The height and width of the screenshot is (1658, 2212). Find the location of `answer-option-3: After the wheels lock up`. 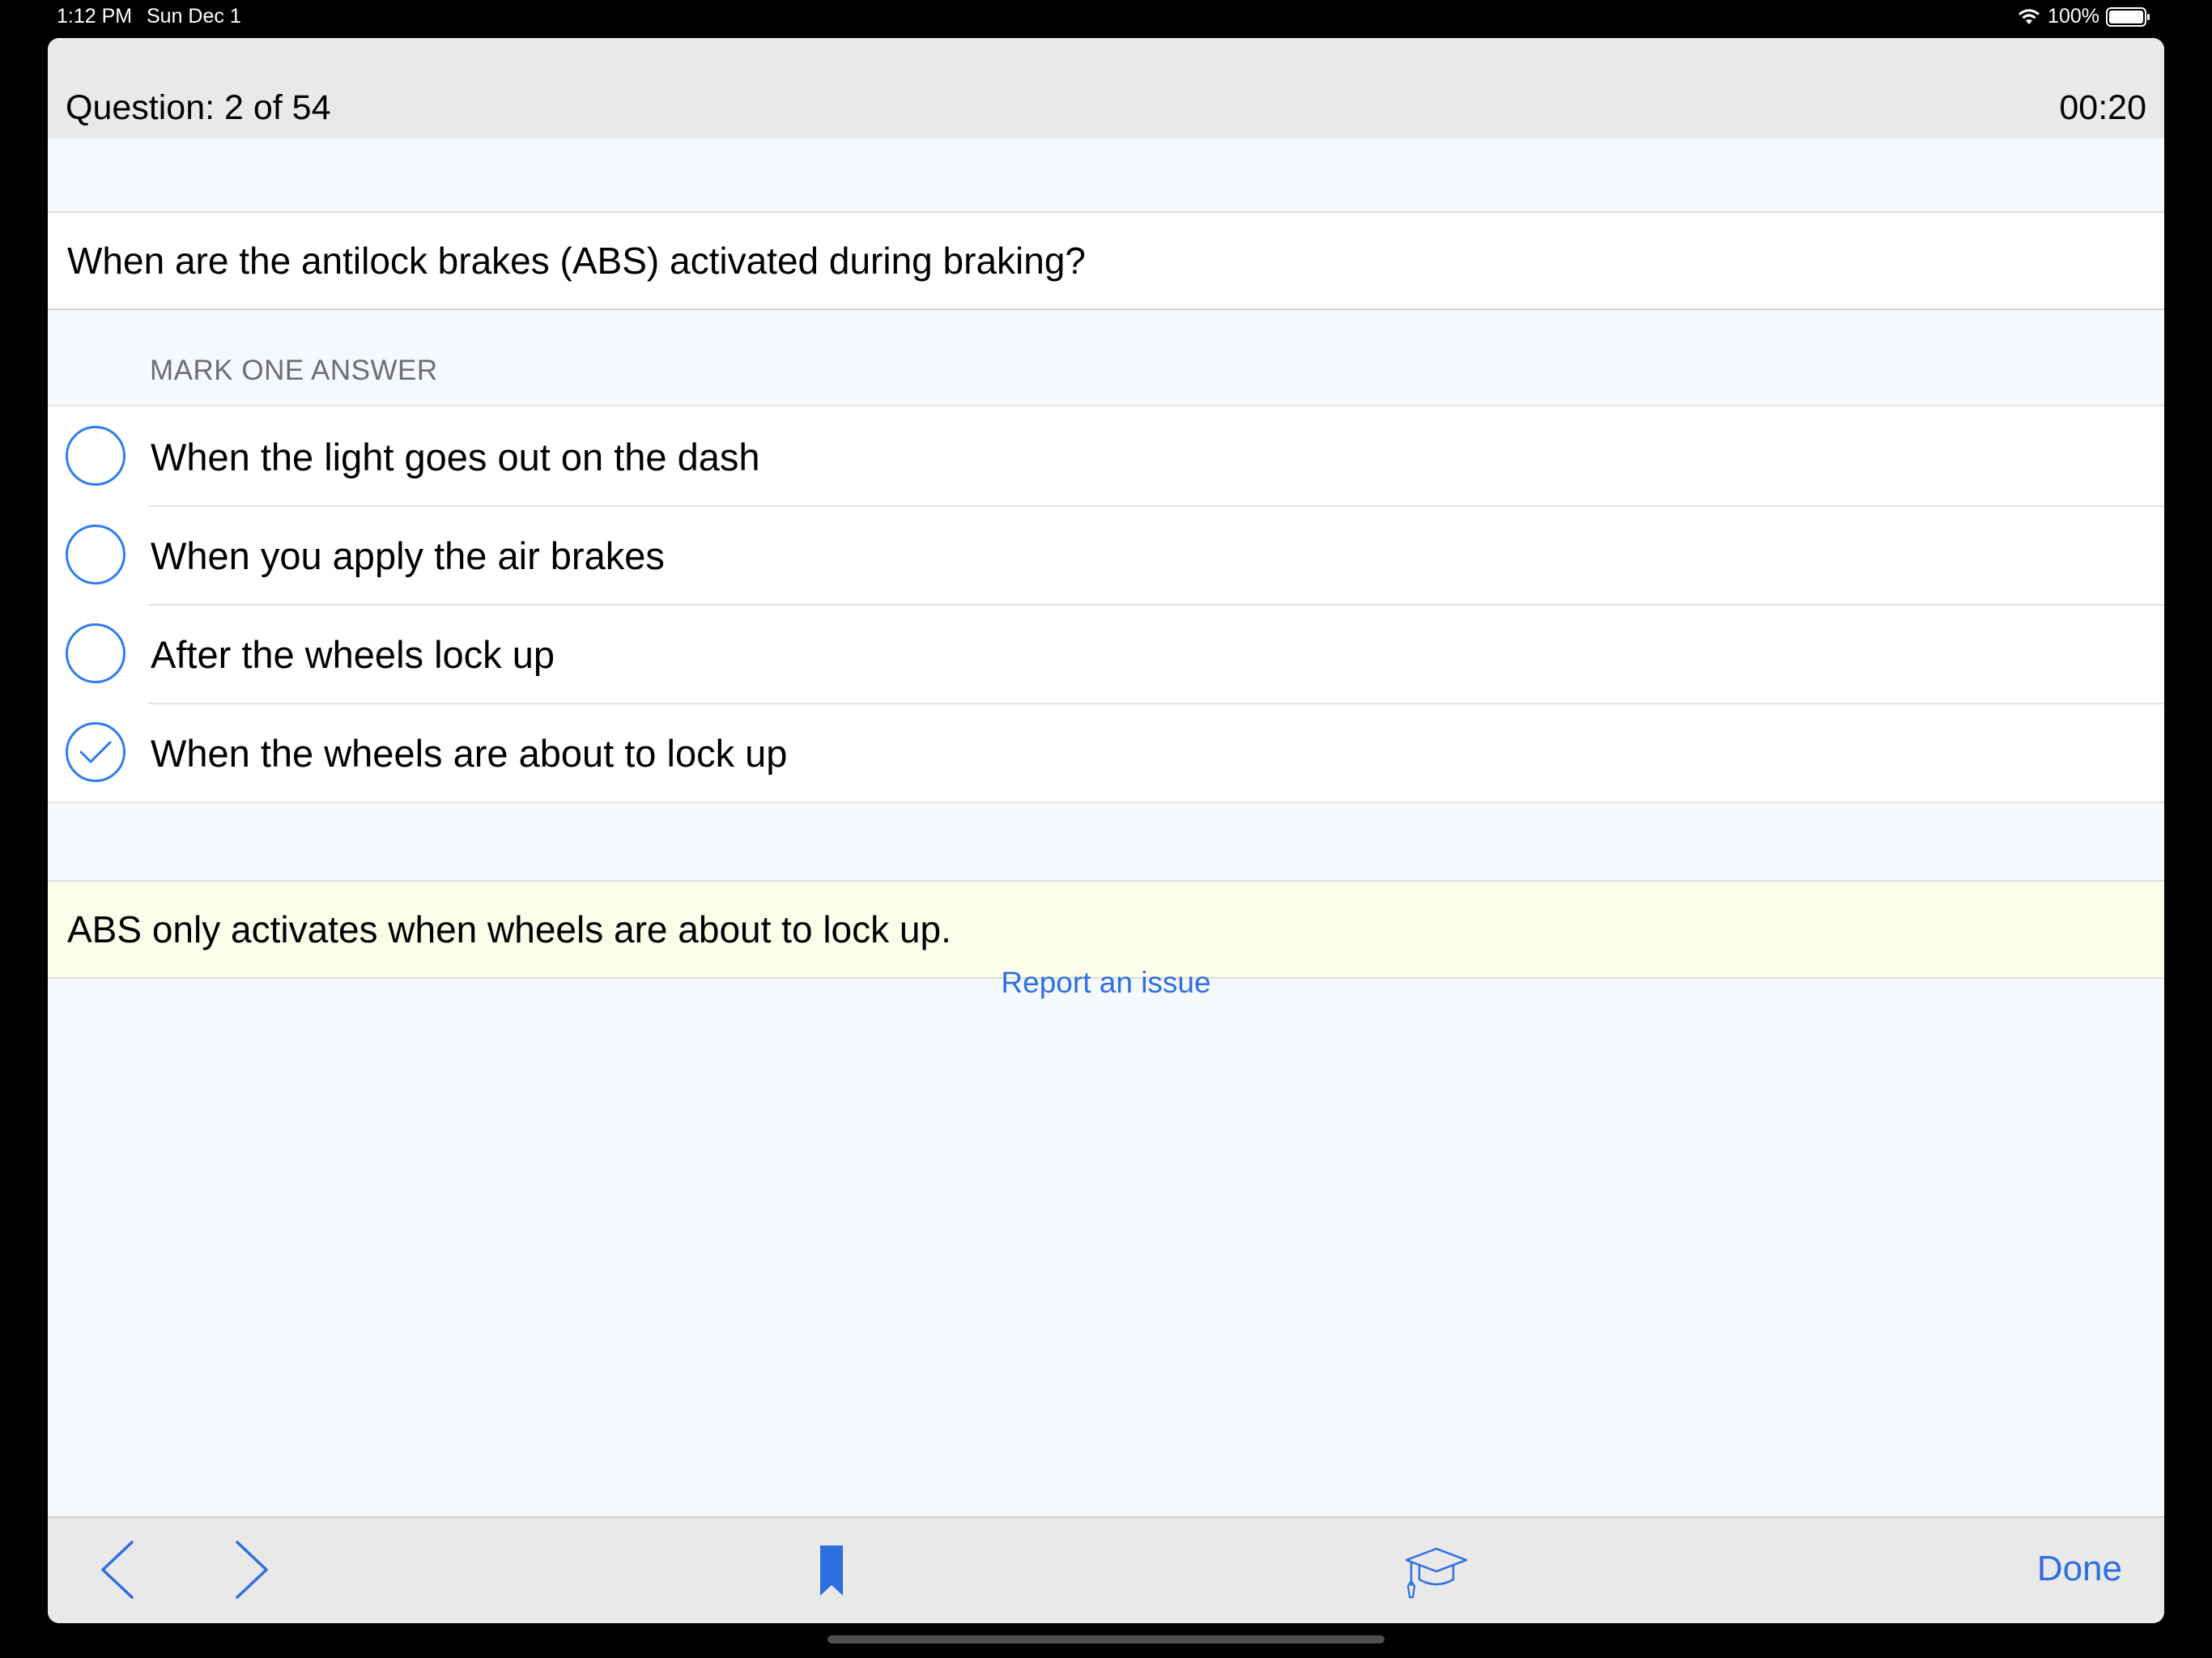

answer-option-3: After the wheels lock up is located at coordinates (1106, 653).